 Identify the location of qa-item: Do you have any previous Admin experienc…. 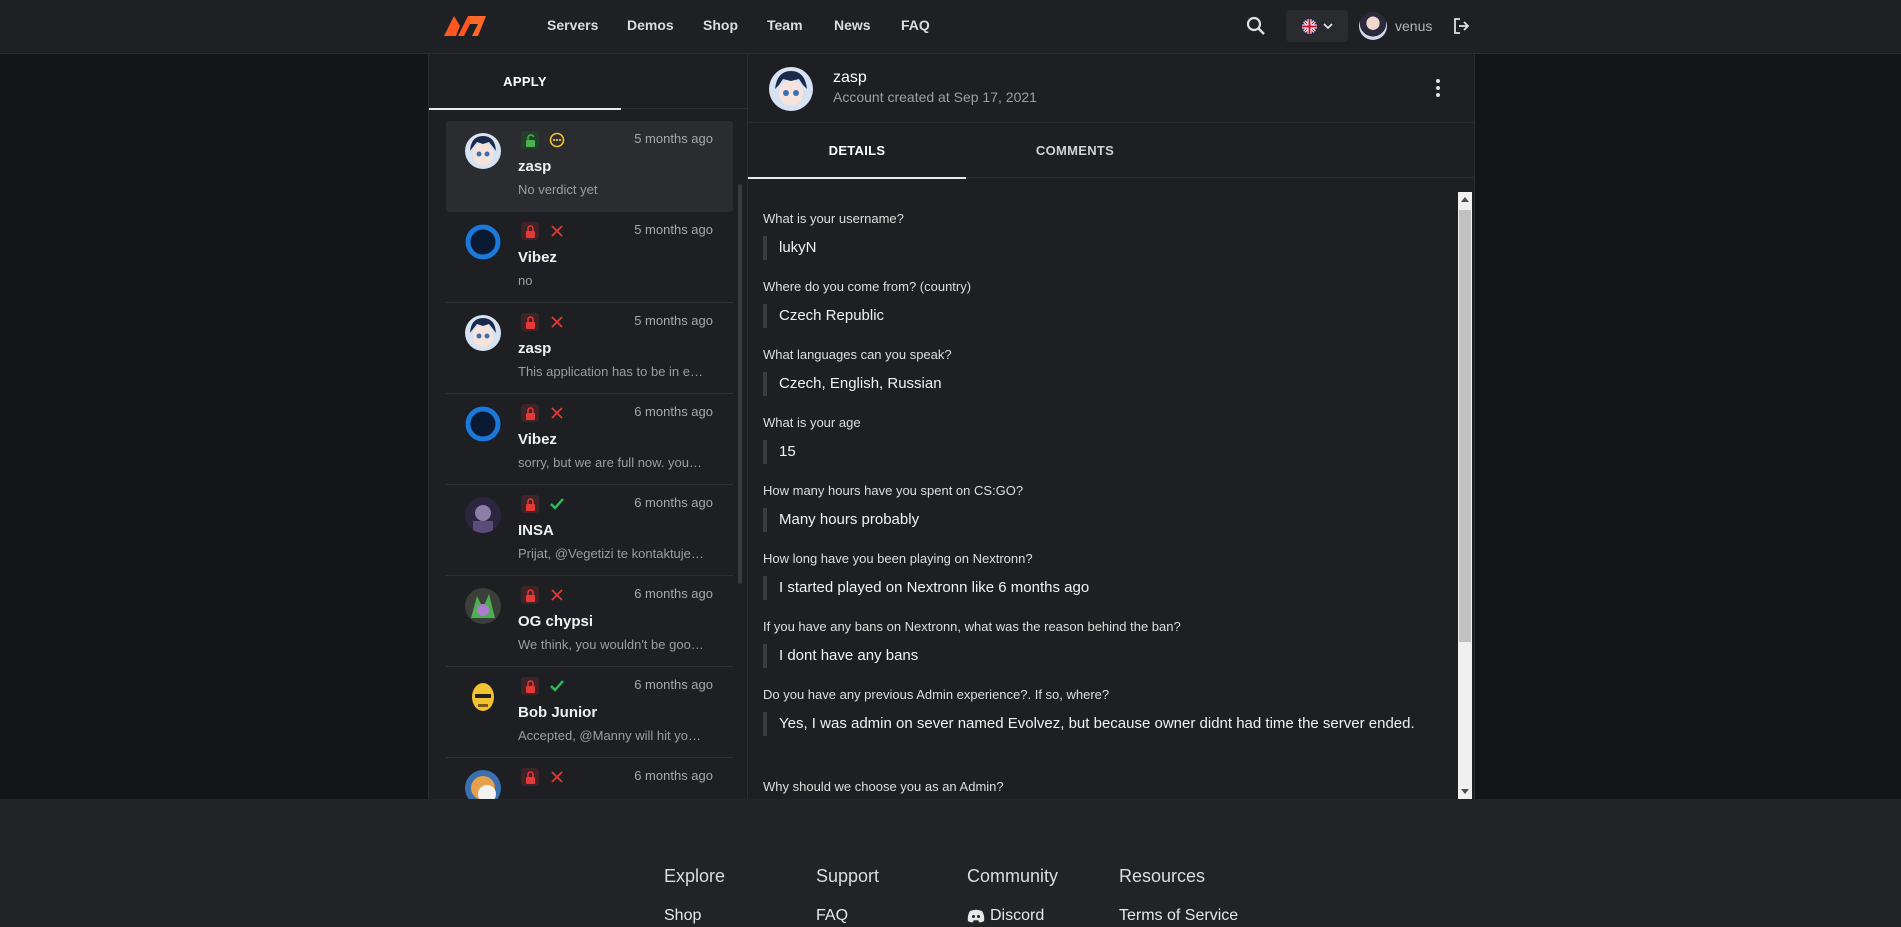
(1093, 711).